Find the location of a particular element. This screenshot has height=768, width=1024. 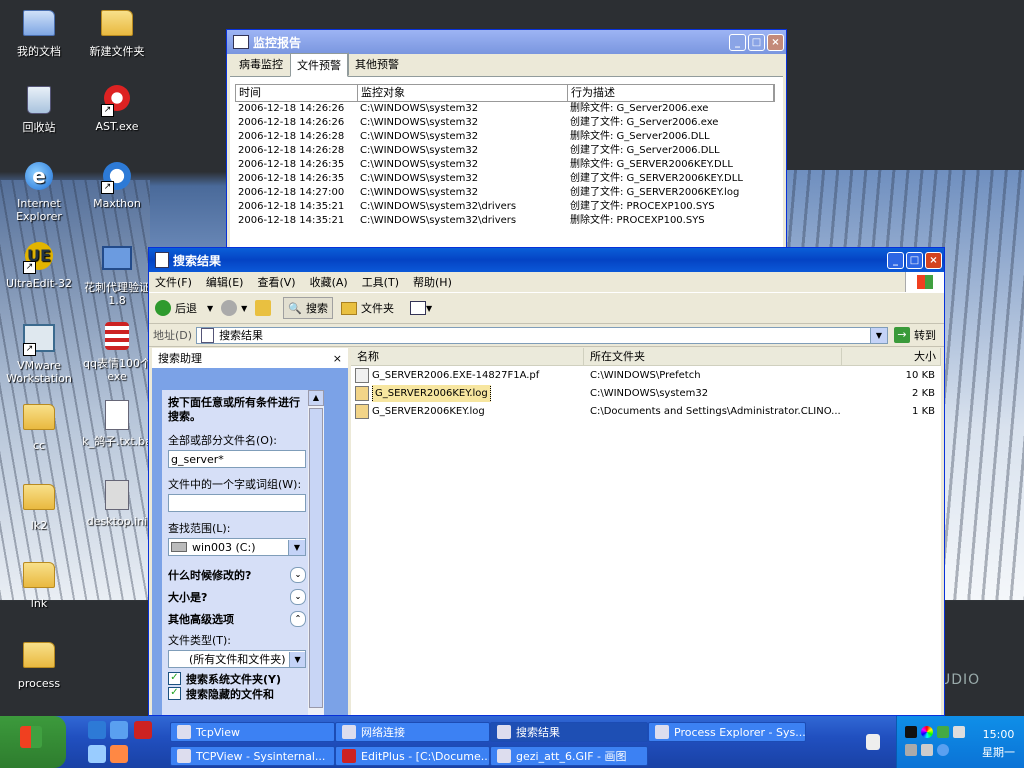

tray-color-icon is located at coordinates (927, 732).